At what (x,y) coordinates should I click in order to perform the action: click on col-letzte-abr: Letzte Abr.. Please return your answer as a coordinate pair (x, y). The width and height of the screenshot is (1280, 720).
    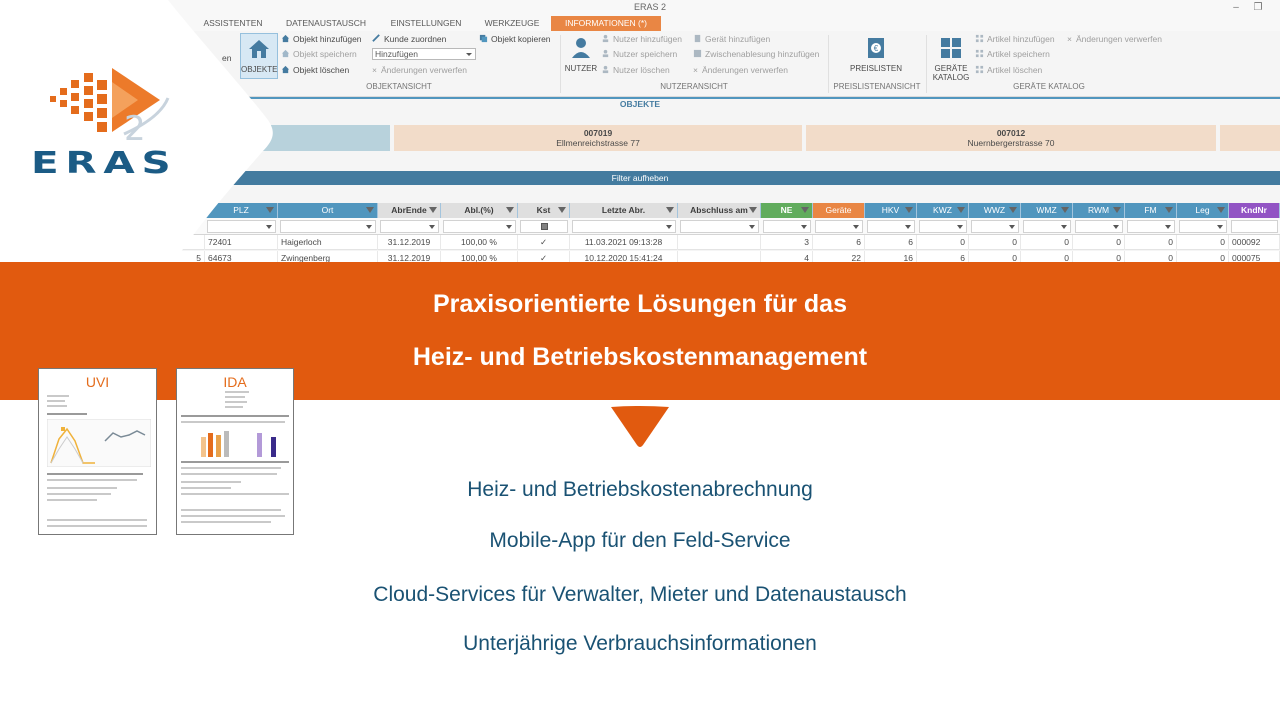
    Looking at the image, I should click on (624, 210).